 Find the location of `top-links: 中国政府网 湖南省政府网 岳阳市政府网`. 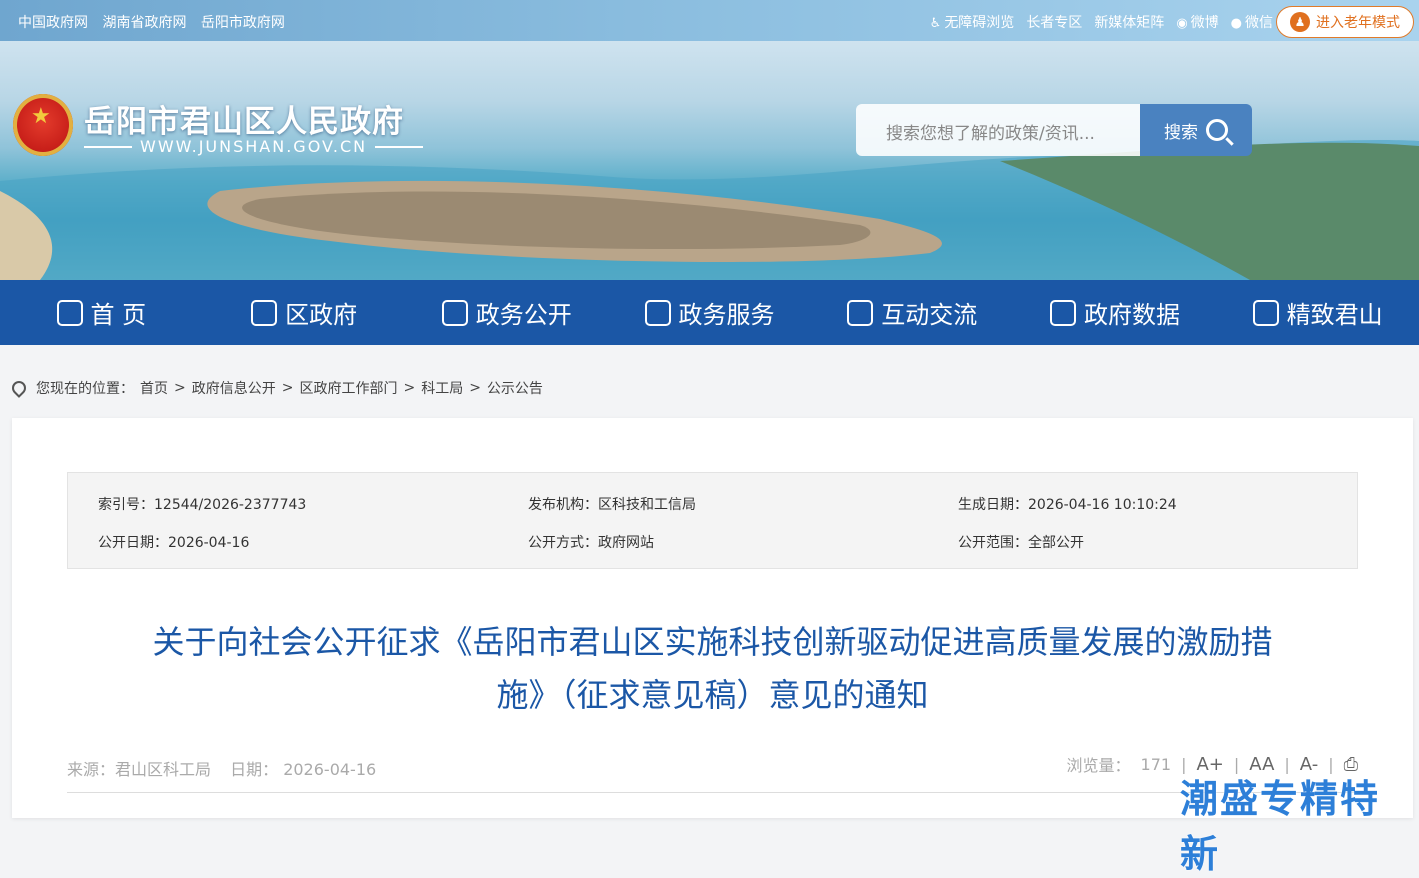

top-links: 中国政府网 湖南省政府网 岳阳市政府网 is located at coordinates (156, 22).